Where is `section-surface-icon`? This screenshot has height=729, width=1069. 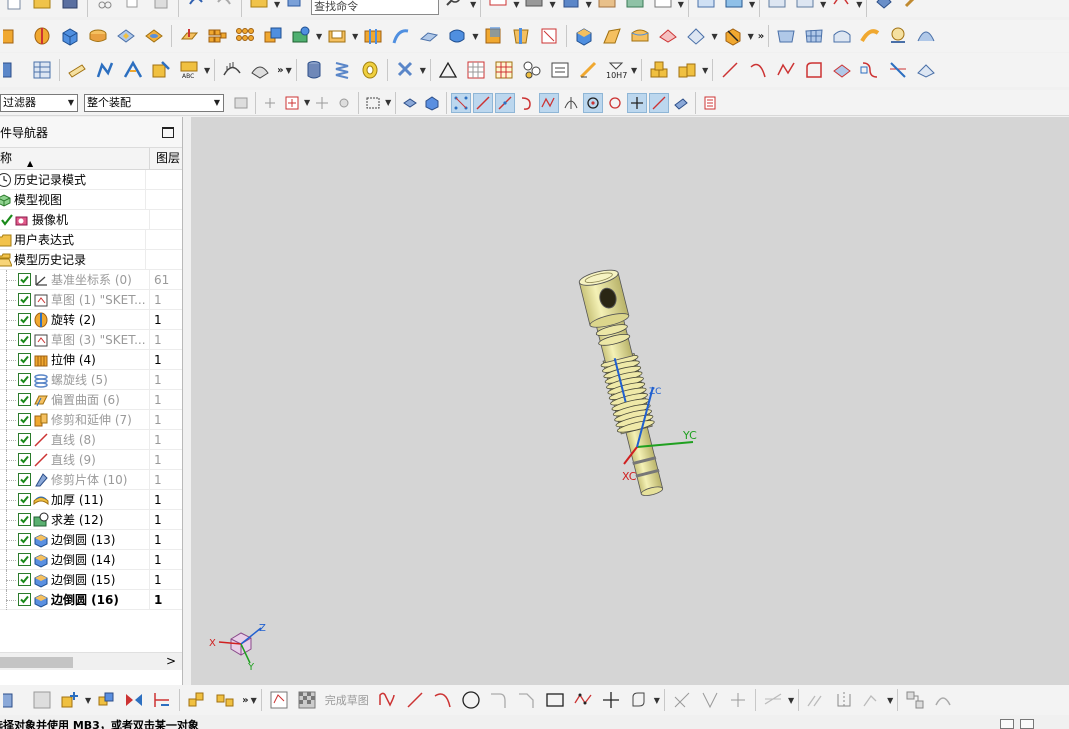 section-surface-icon is located at coordinates (668, 36).